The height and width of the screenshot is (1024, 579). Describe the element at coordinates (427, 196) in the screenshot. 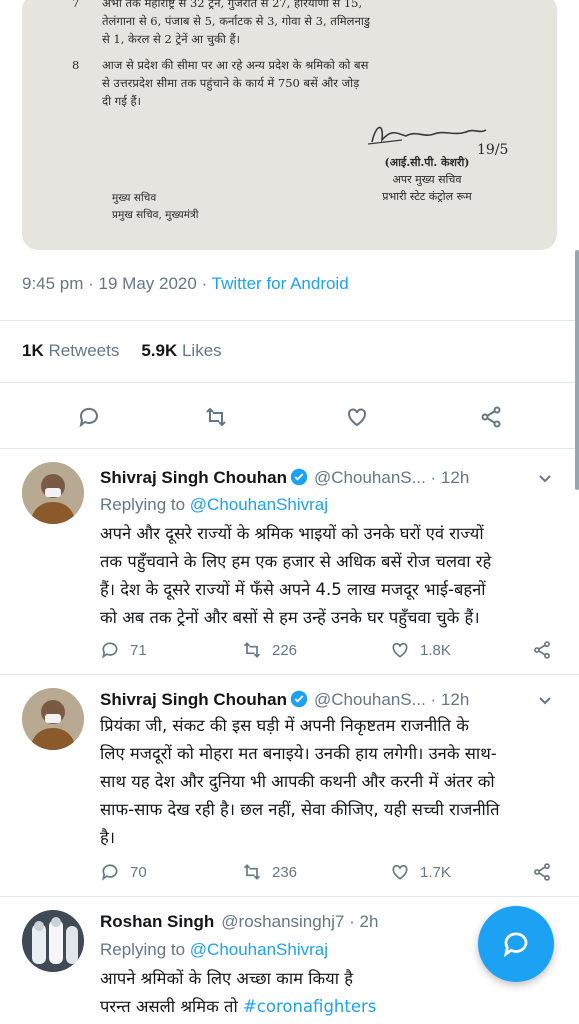

I see `signatory-role: प्रभारी स्टेट कंट्रोल रूम` at that location.